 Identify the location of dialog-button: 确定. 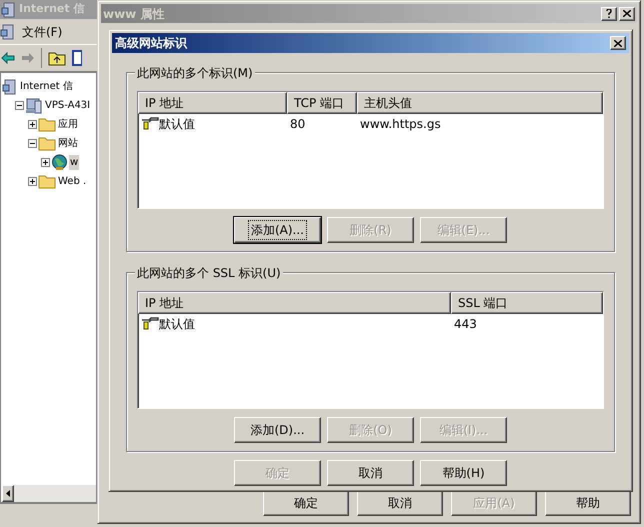
(306, 503).